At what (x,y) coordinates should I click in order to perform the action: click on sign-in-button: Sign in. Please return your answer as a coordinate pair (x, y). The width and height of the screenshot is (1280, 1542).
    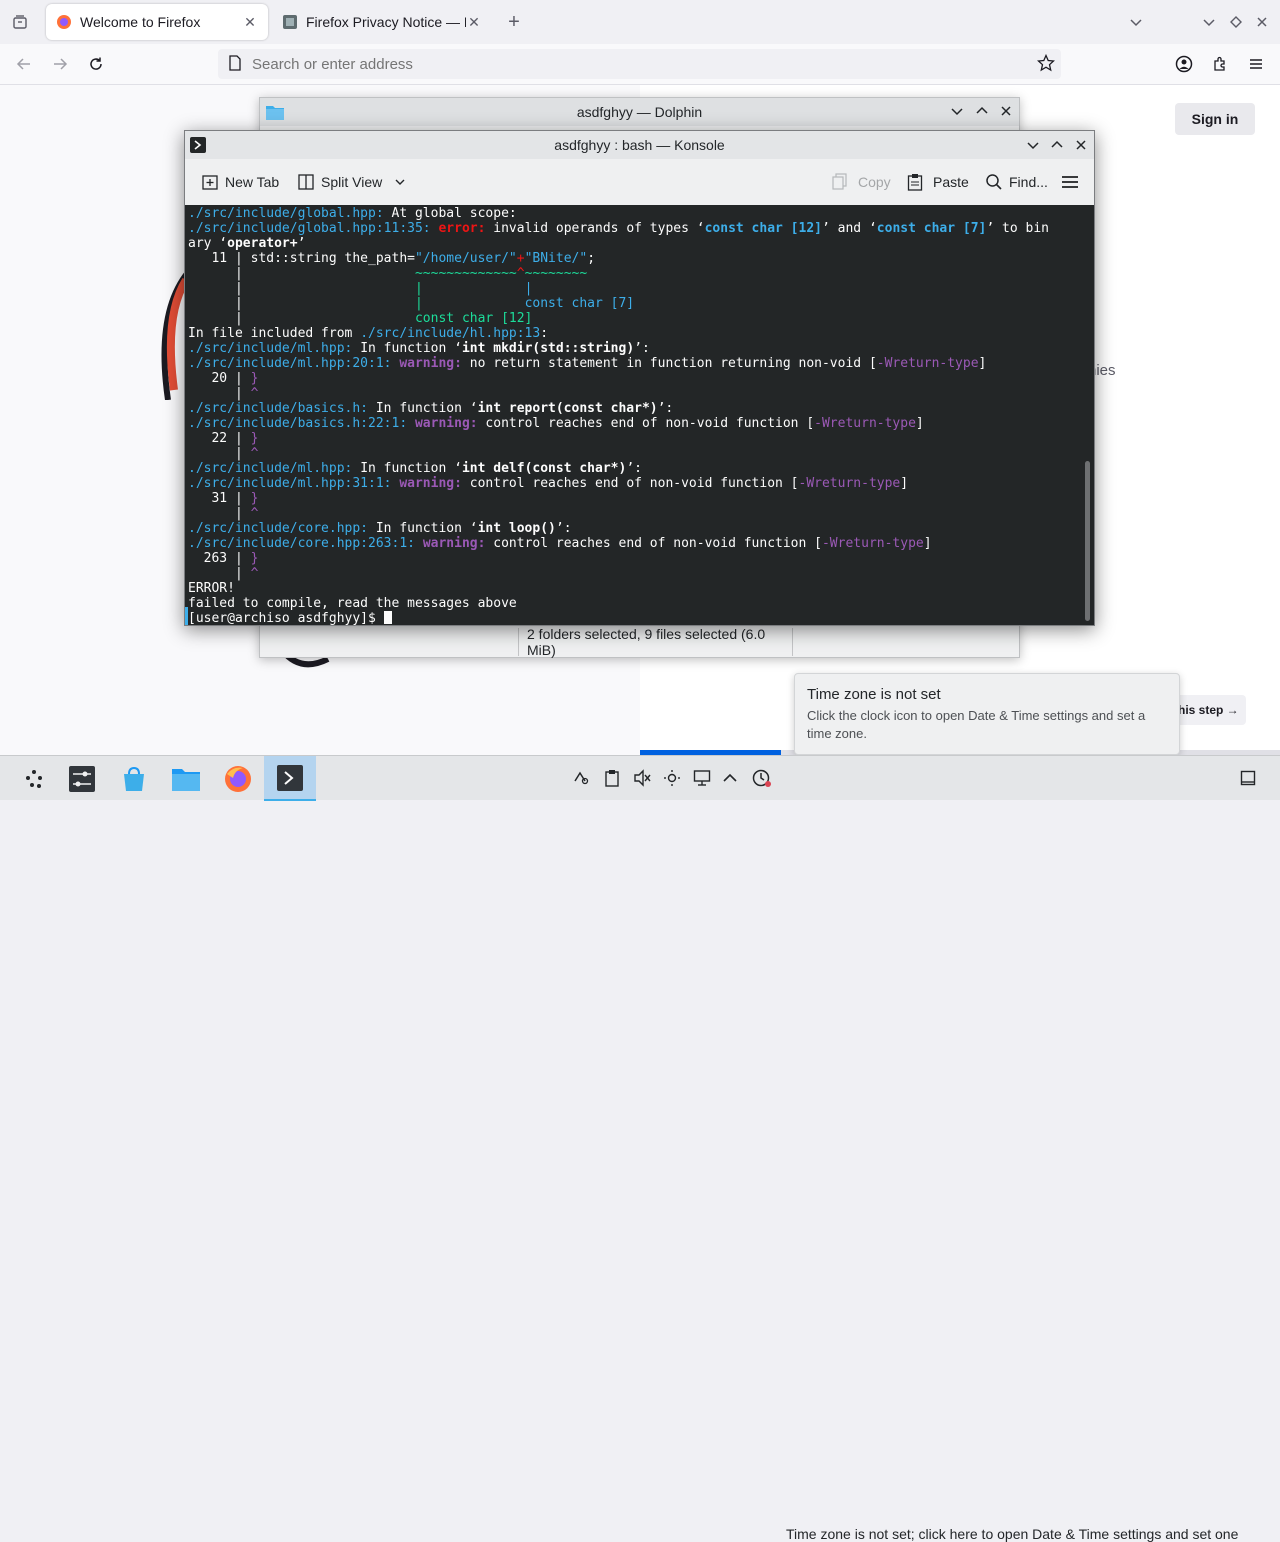
    Looking at the image, I should click on (1215, 119).